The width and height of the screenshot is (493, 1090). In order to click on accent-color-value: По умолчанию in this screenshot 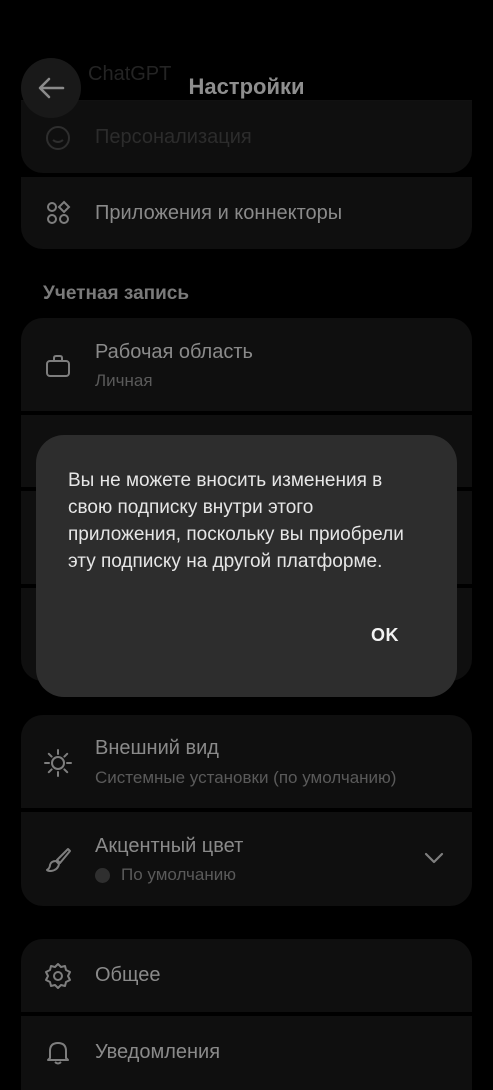, I will do `click(178, 874)`.